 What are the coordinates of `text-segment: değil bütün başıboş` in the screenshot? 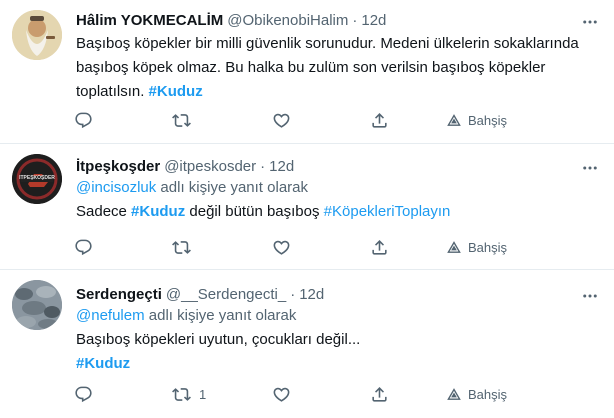 It's located at (254, 211).